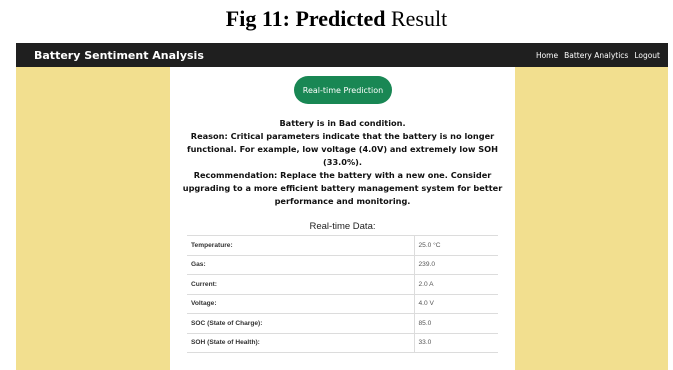  What do you see at coordinates (456, 303) in the screenshot?
I see `row-value-voltage: 4.0 V` at bounding box center [456, 303].